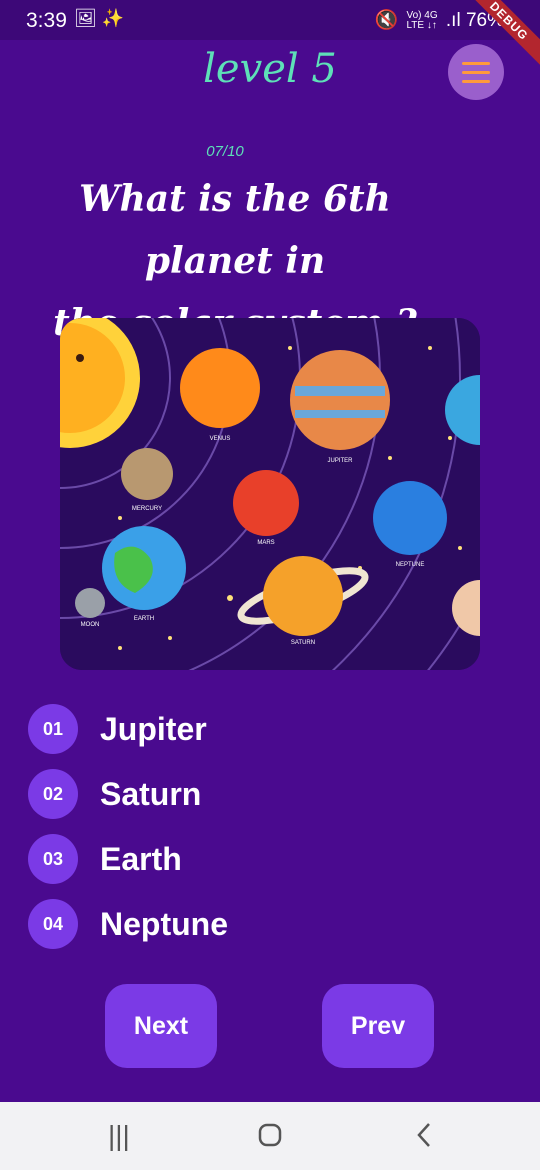 This screenshot has width=540, height=1170. I want to click on answer-option-1: 01 Jupiter, so click(128, 729).